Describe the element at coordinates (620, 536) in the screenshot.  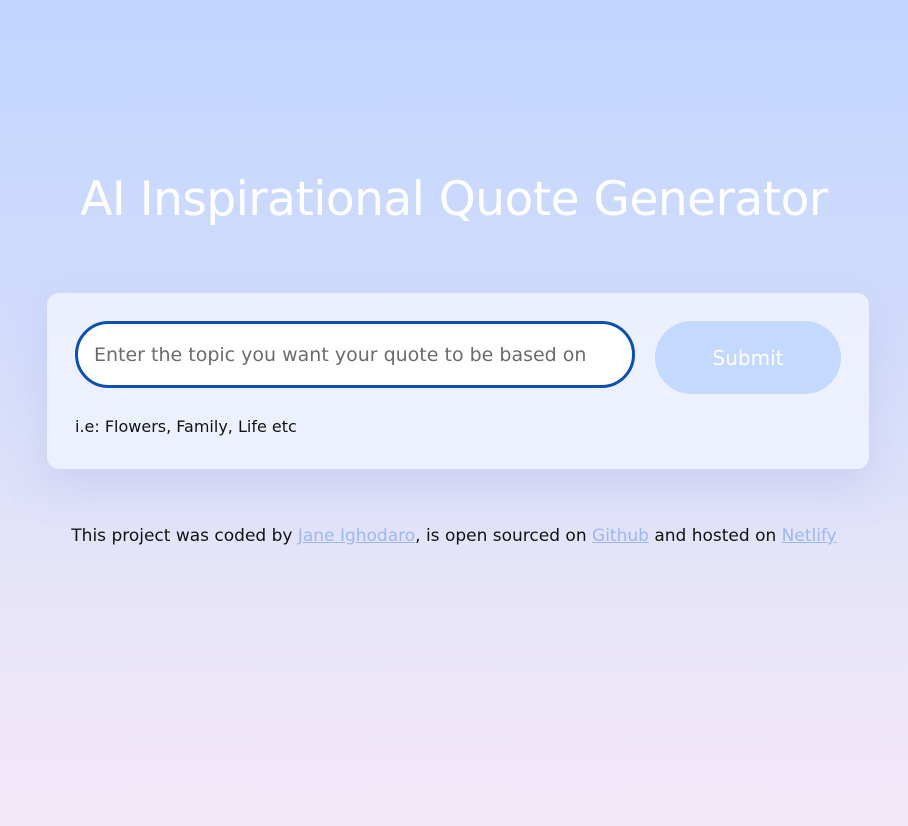
I see `github-link: Github` at that location.